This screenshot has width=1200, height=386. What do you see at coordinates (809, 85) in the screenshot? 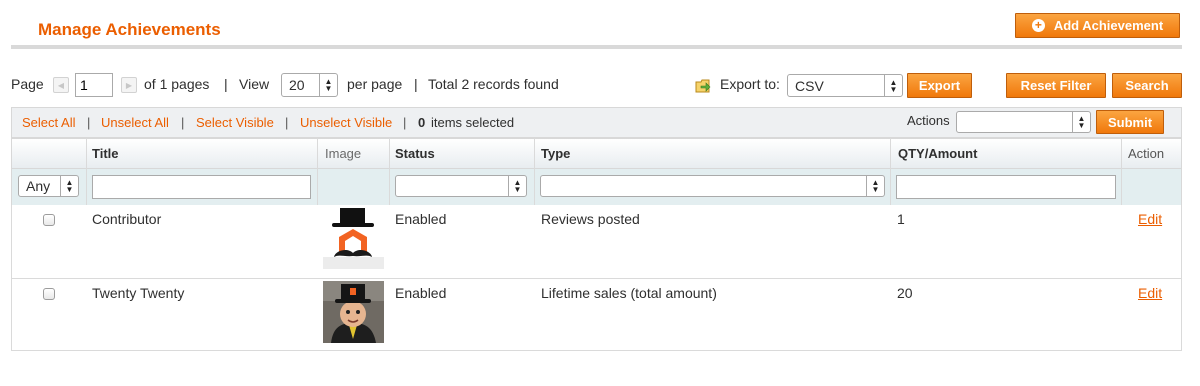
I see `export-format-value: CSV` at bounding box center [809, 85].